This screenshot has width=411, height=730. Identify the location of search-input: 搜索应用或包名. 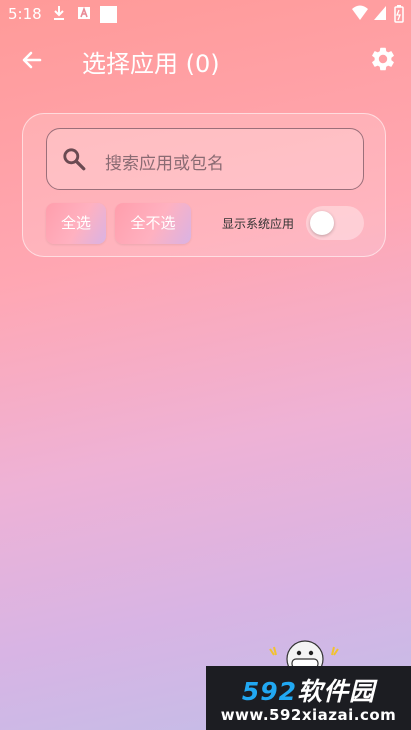
(205, 159).